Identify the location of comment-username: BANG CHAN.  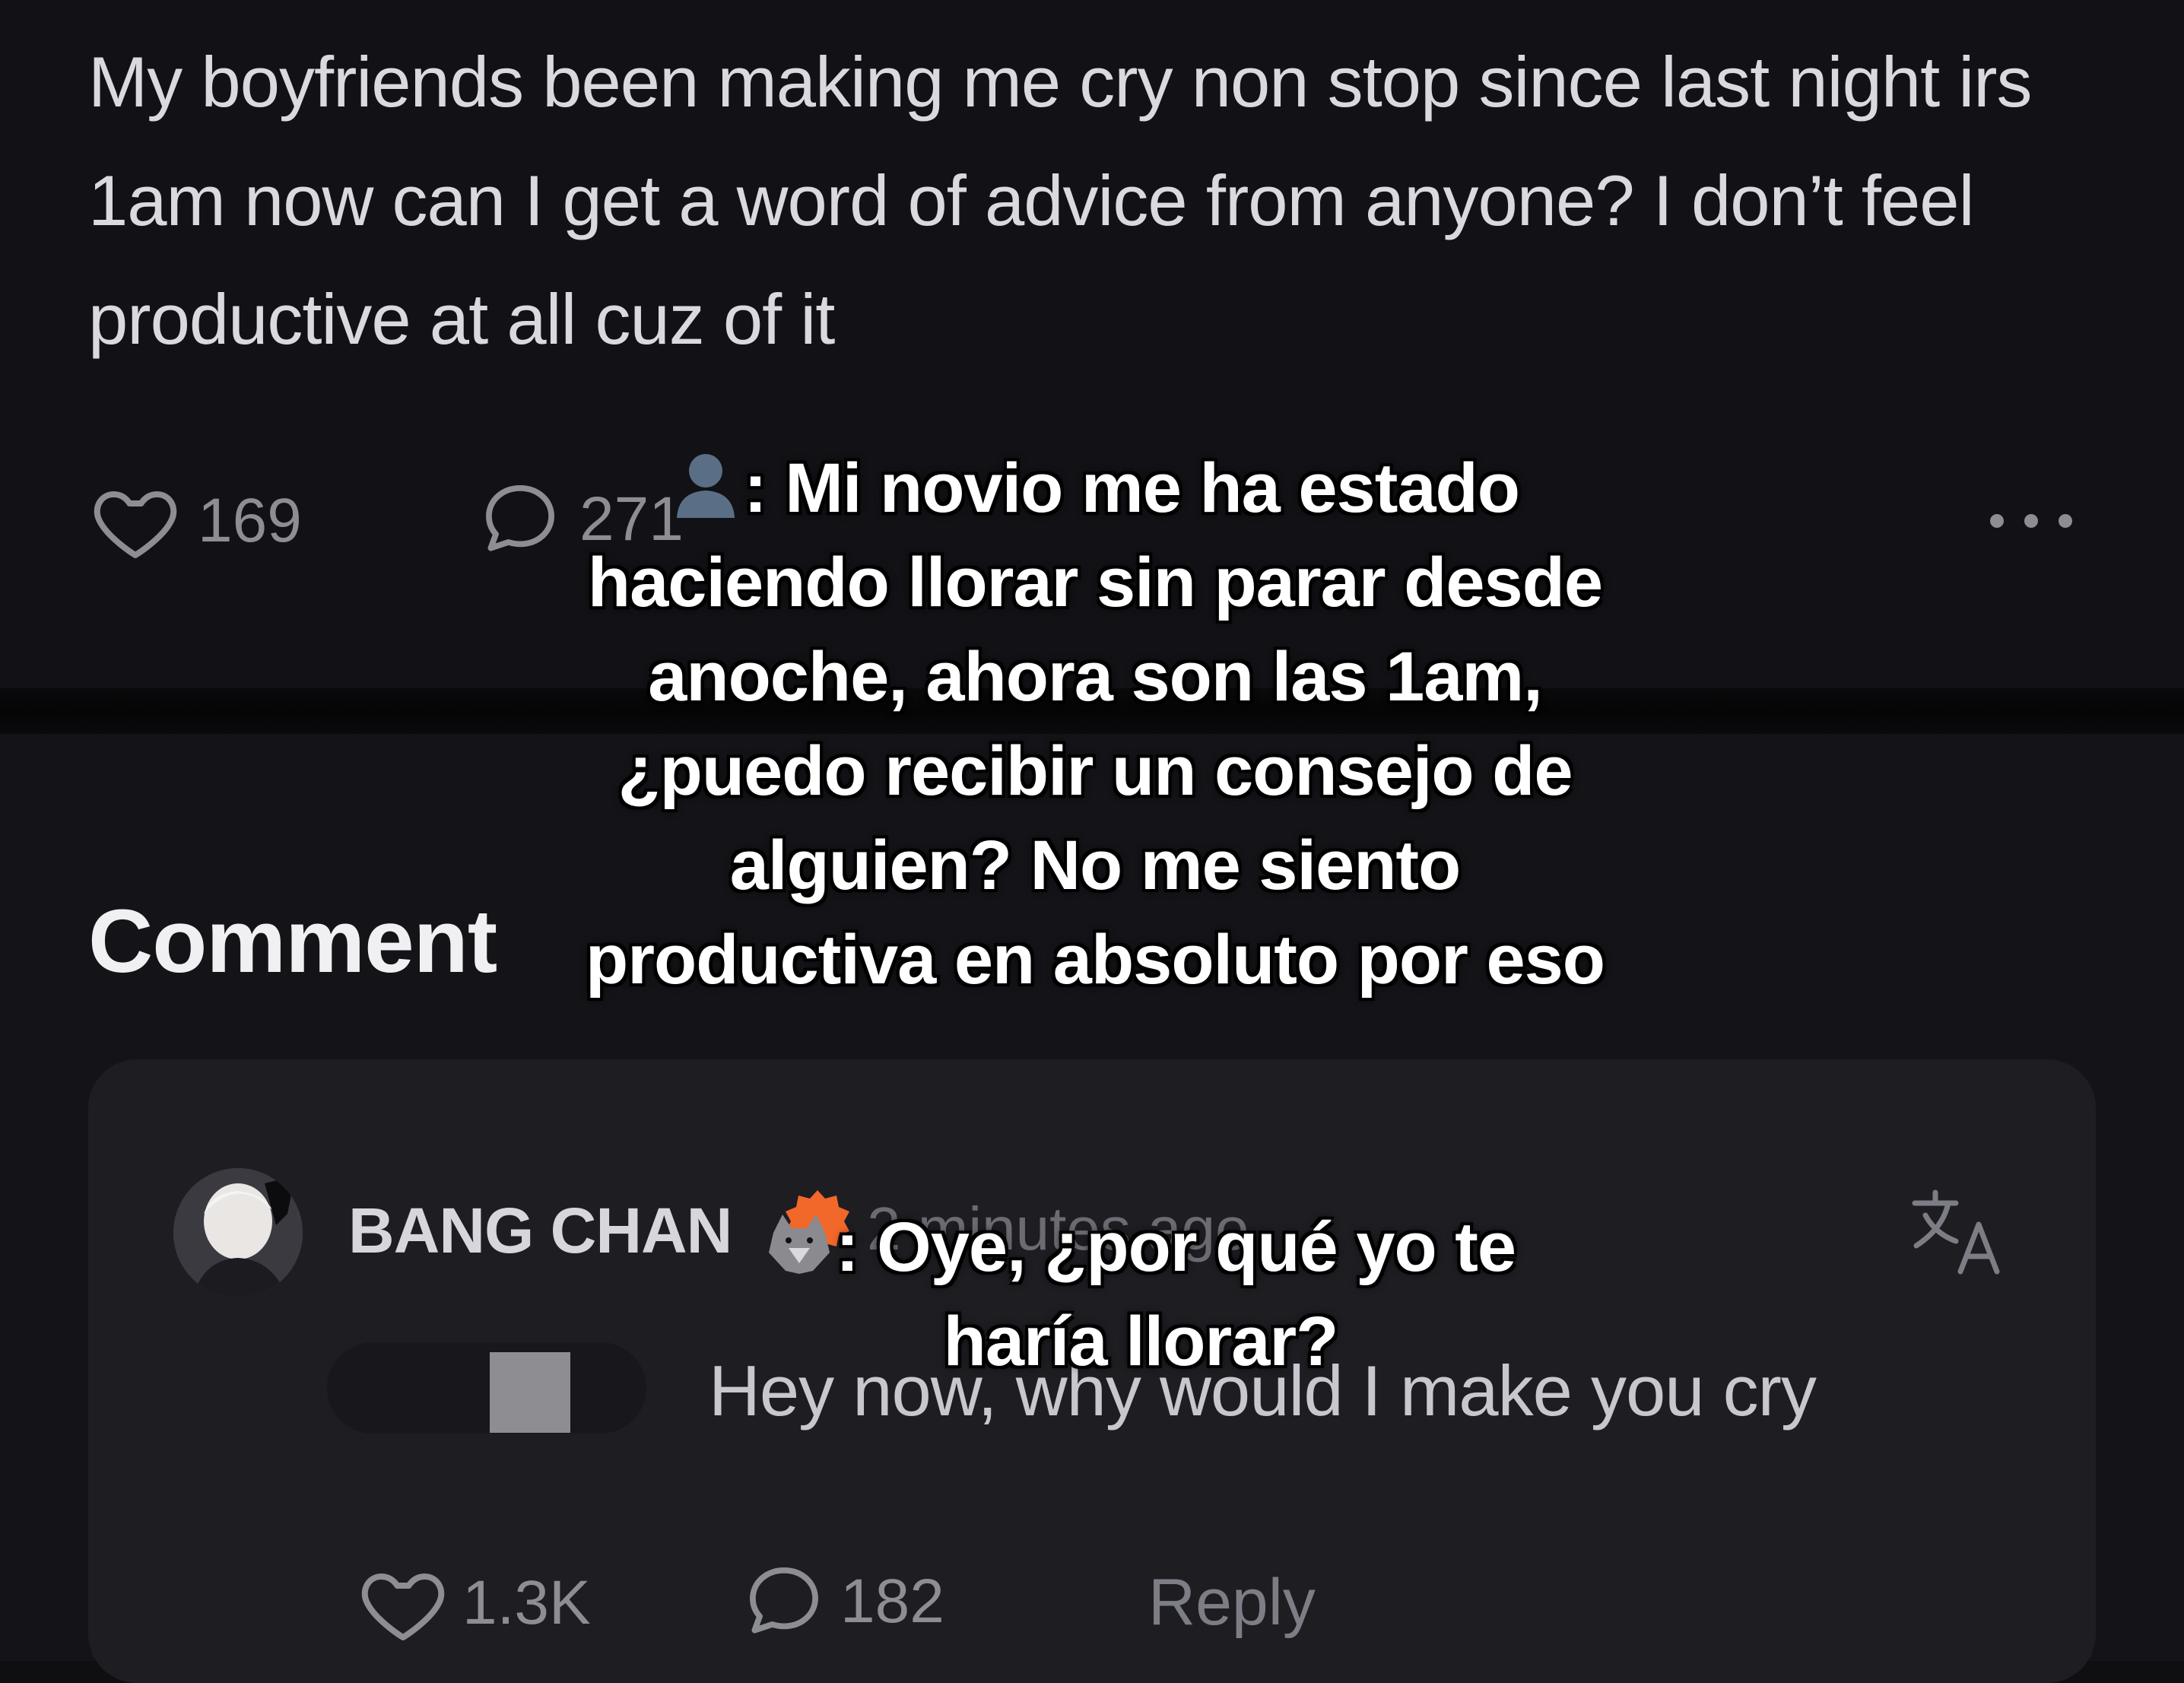
(540, 1231).